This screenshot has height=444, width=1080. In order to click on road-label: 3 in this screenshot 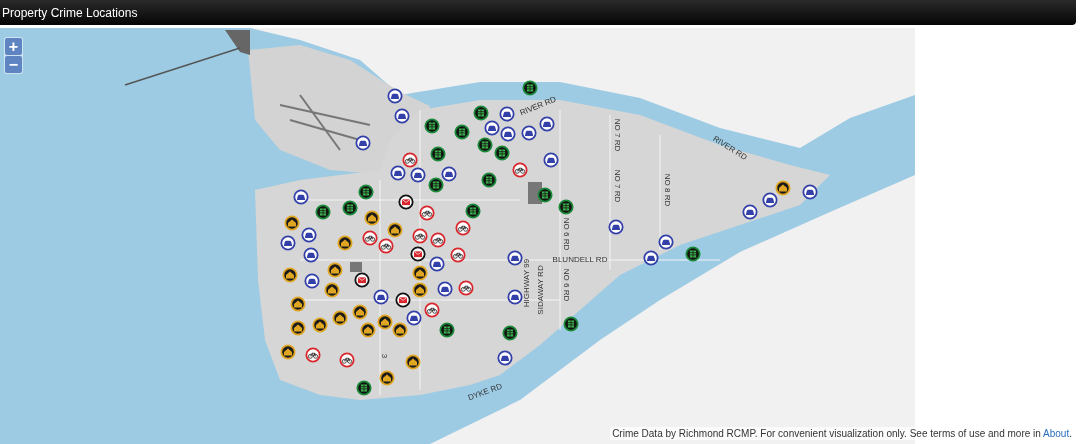, I will do `click(384, 356)`.